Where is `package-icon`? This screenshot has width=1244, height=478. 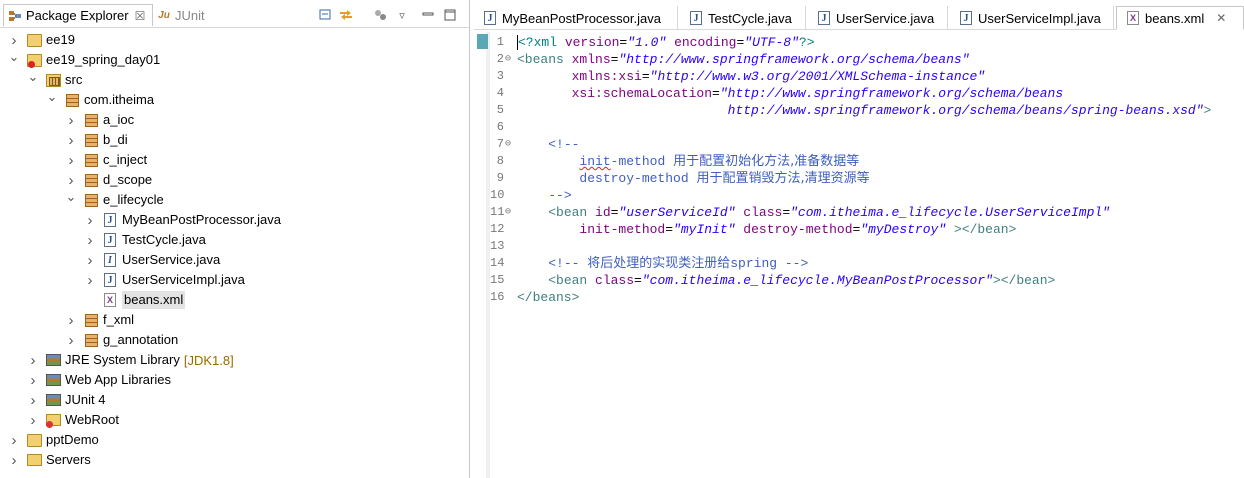 package-icon is located at coordinates (91, 340).